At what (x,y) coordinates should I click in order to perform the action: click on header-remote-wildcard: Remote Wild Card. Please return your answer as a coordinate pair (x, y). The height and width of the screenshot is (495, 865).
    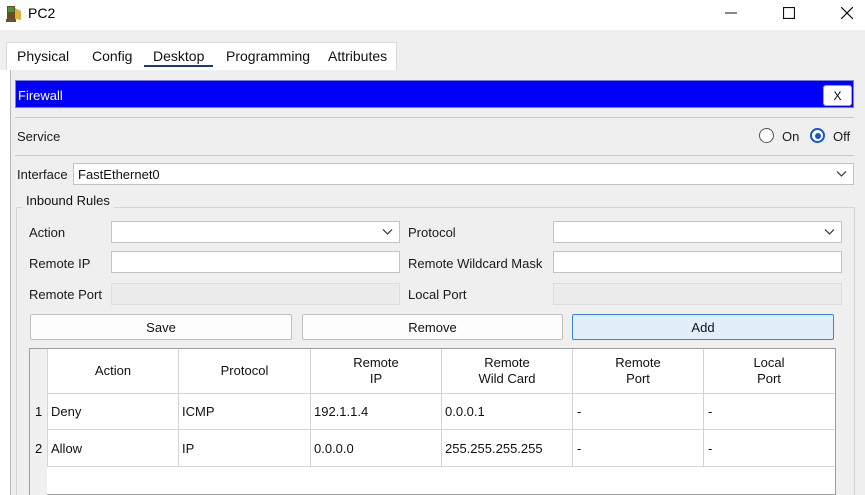
    Looking at the image, I should click on (507, 371).